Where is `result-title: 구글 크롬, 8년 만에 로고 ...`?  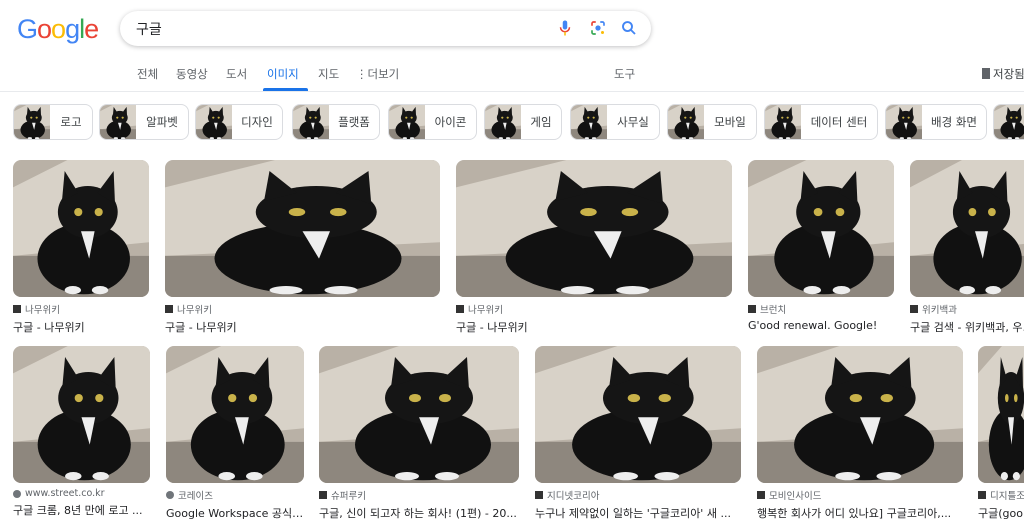
result-title: 구글 크롬, 8년 만에 로고 ... is located at coordinates (81, 510).